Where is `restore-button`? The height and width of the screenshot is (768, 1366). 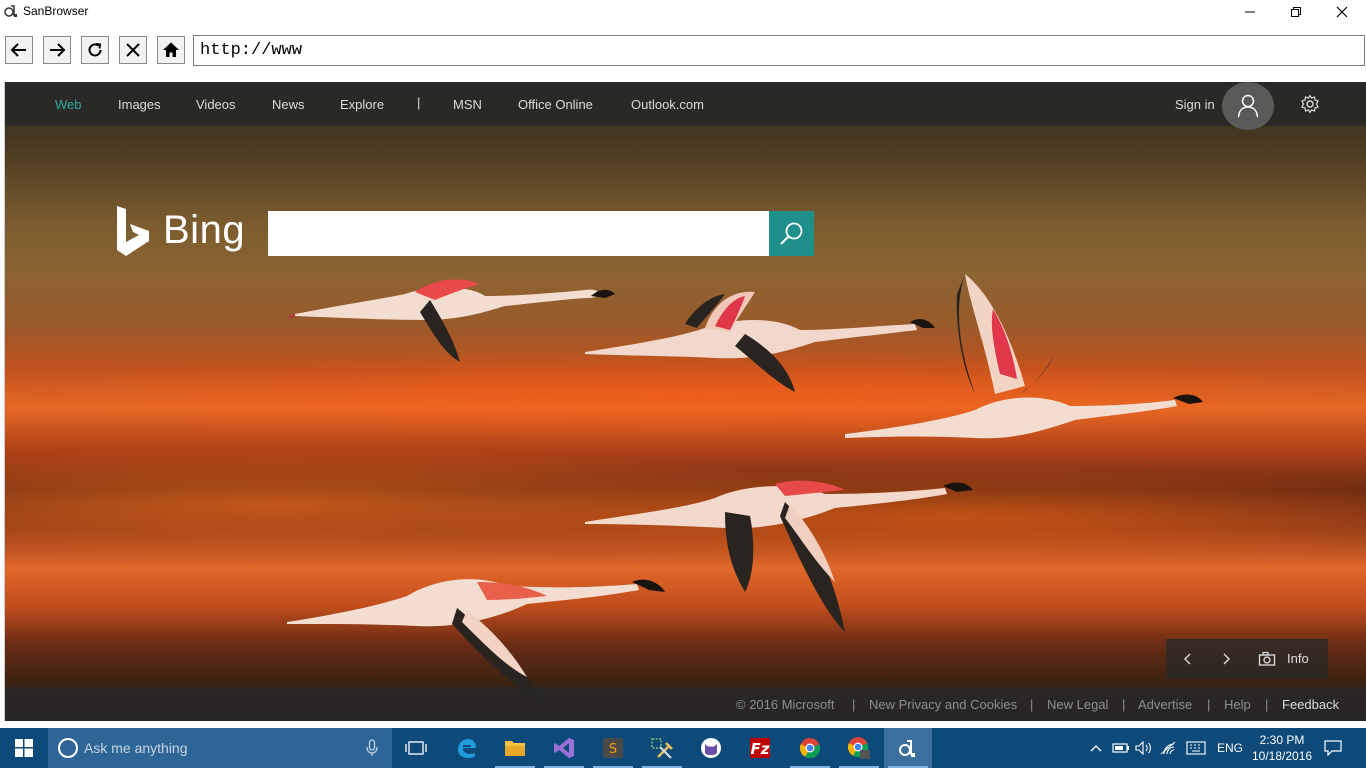
restore-button is located at coordinates (1296, 11).